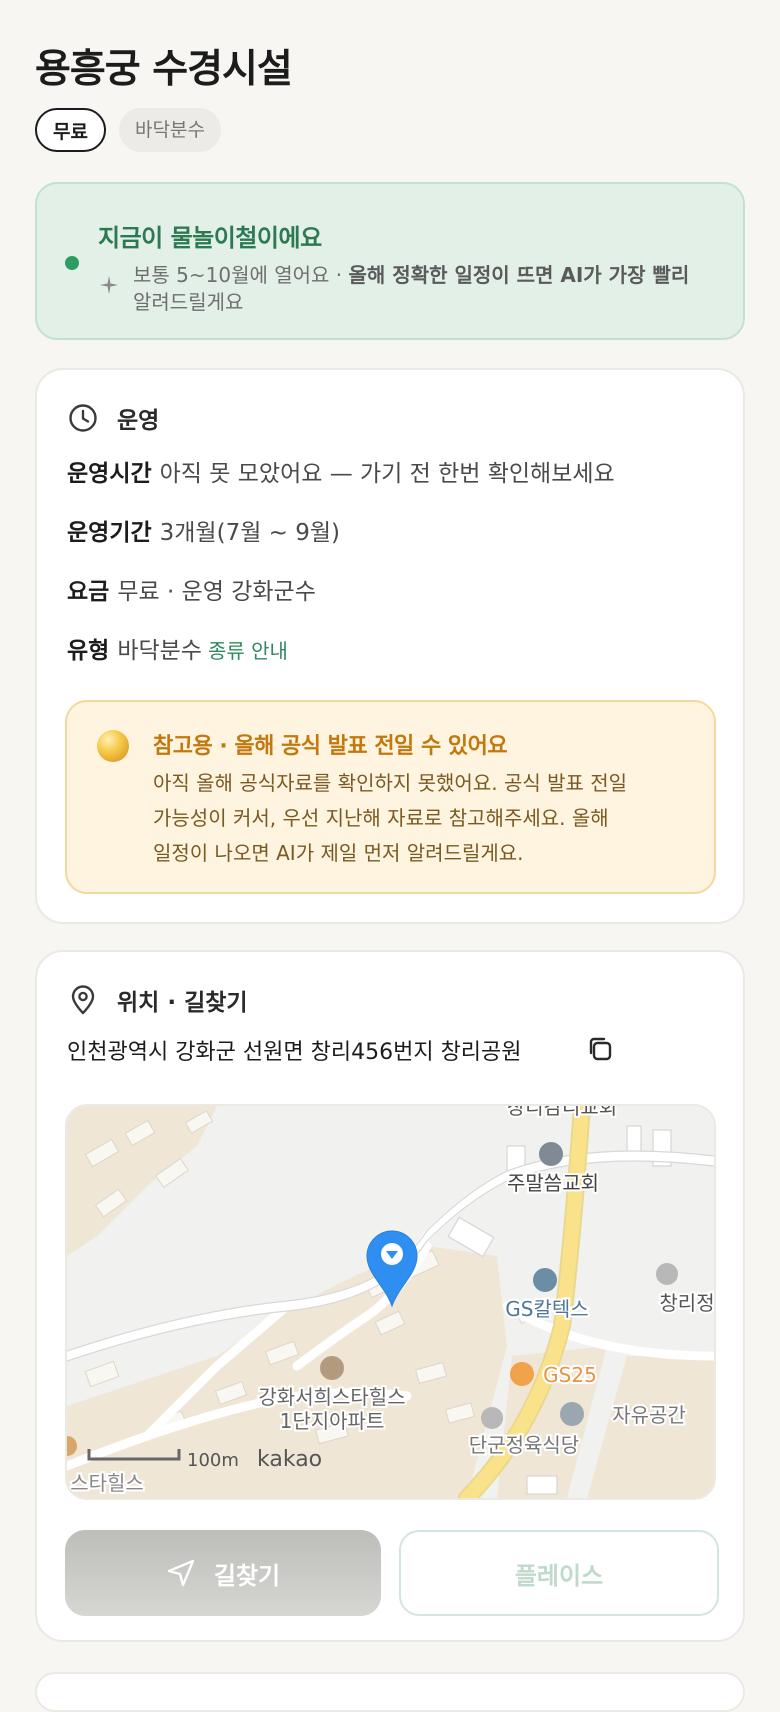  Describe the element at coordinates (177, 651) in the screenshot. I see `row-type: 유형 바닥분수 종류 안내` at that location.